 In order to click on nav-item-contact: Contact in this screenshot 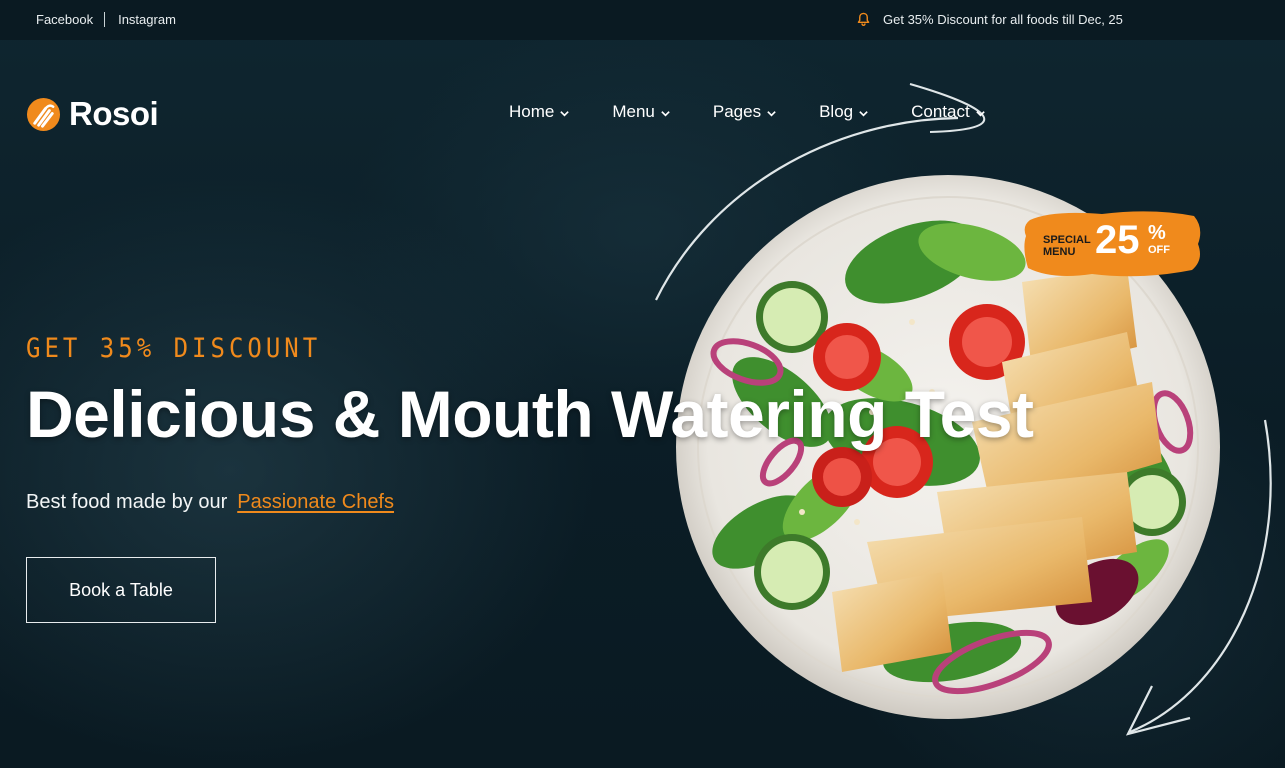, I will do `click(948, 112)`.